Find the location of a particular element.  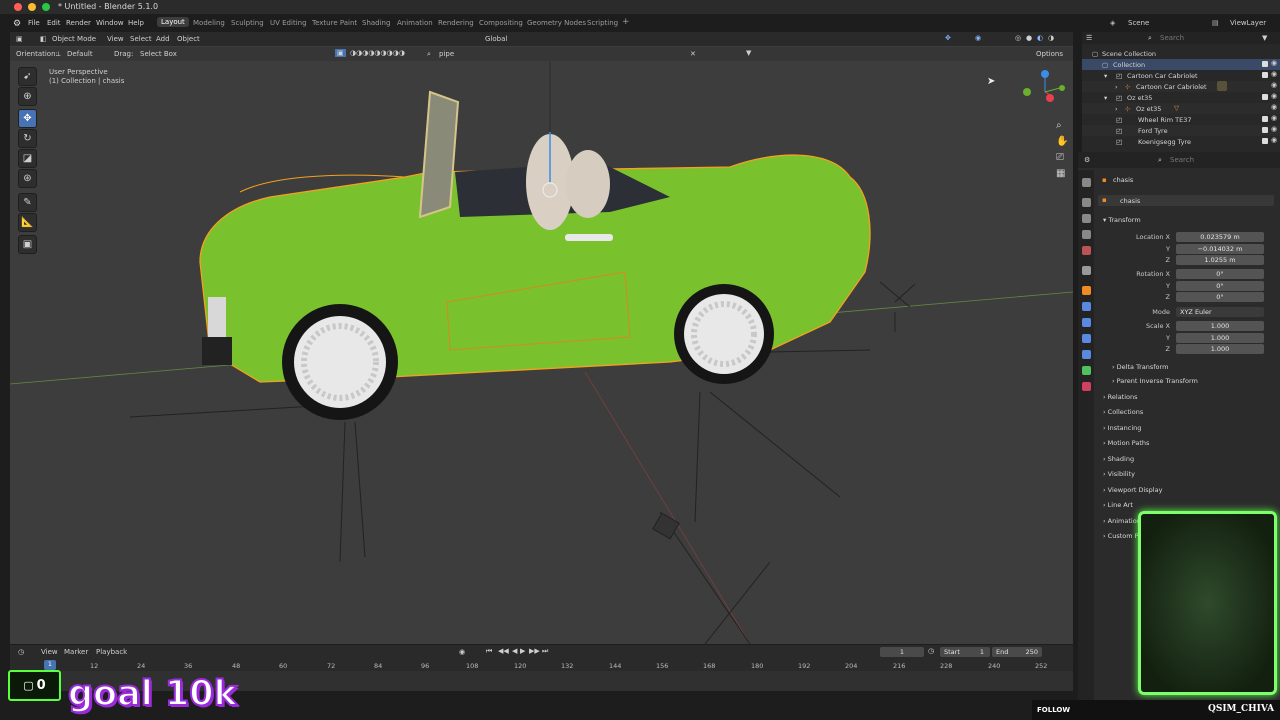

panel-motion-paths: › Motion Paths is located at coordinates (1126, 443).